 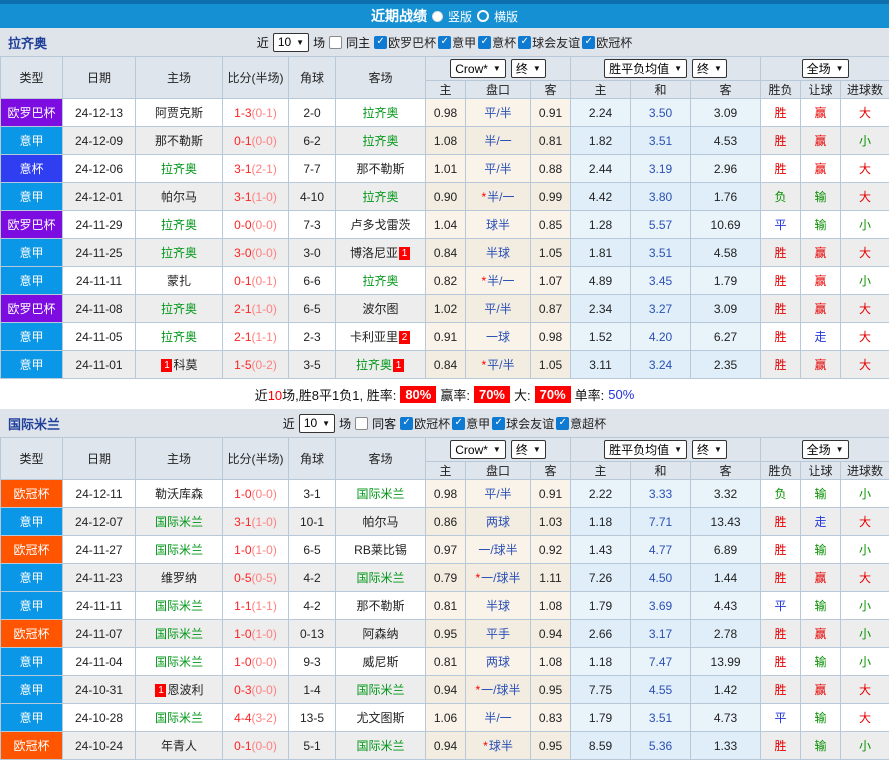 What do you see at coordinates (384, 423) in the screenshot?
I see `same-venue-label: 同客` at bounding box center [384, 423].